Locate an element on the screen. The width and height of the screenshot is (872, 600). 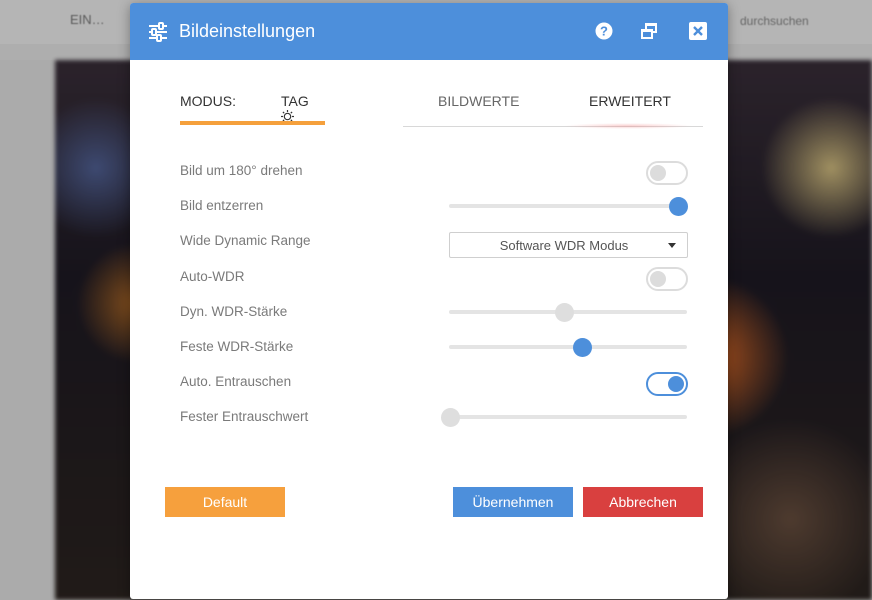
close-icon is located at coordinates (698, 31).